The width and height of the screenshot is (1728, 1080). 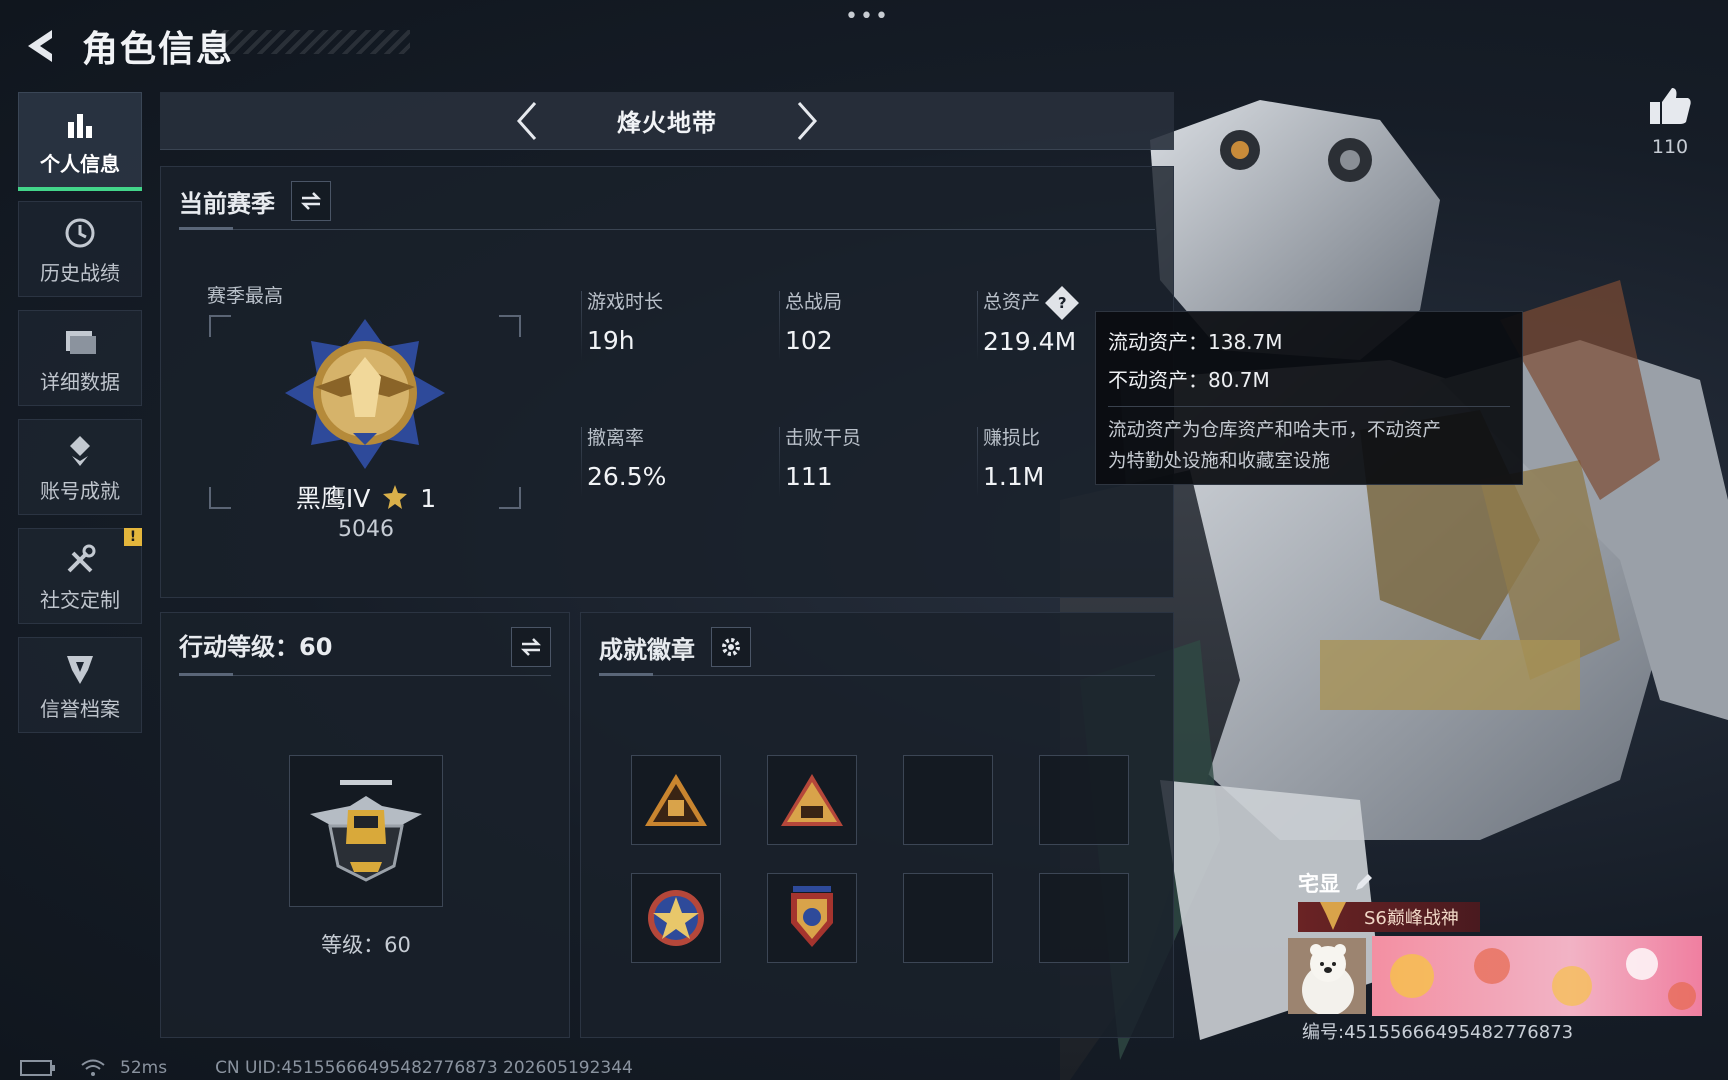 I want to click on stat-label: 击败干员, so click(x=823, y=438).